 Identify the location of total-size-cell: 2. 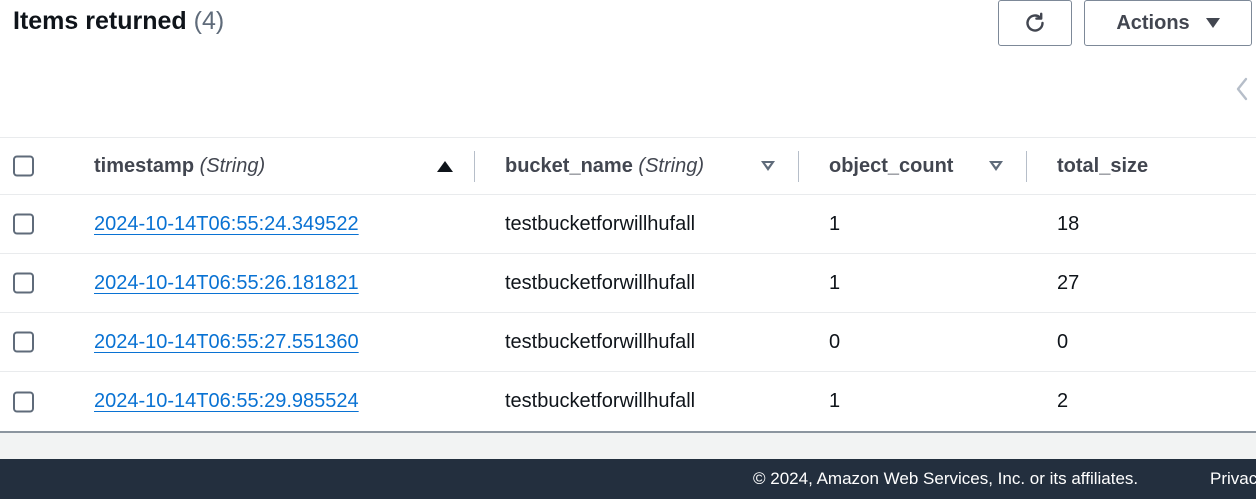
(1063, 401).